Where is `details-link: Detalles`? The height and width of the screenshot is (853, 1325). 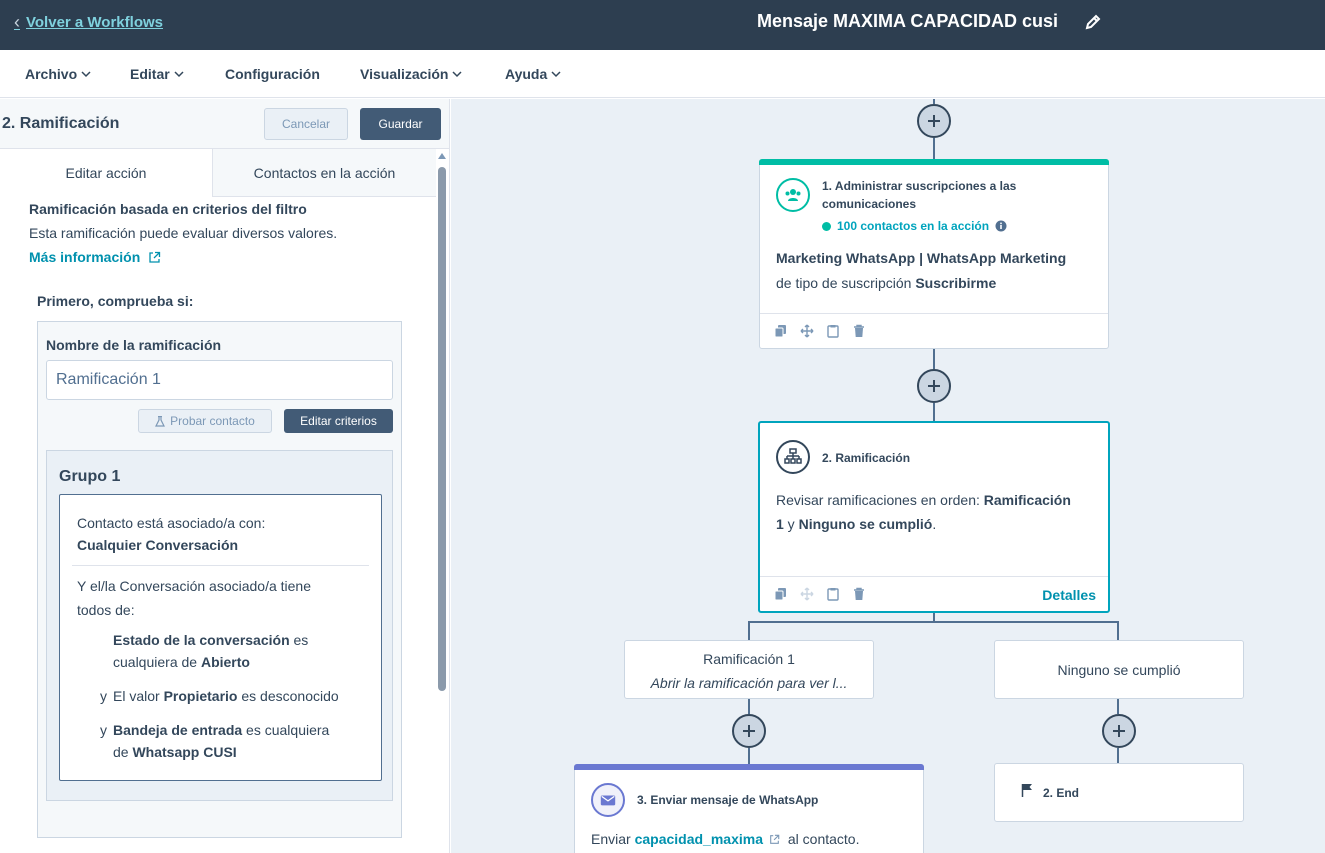 details-link: Detalles is located at coordinates (1069, 595).